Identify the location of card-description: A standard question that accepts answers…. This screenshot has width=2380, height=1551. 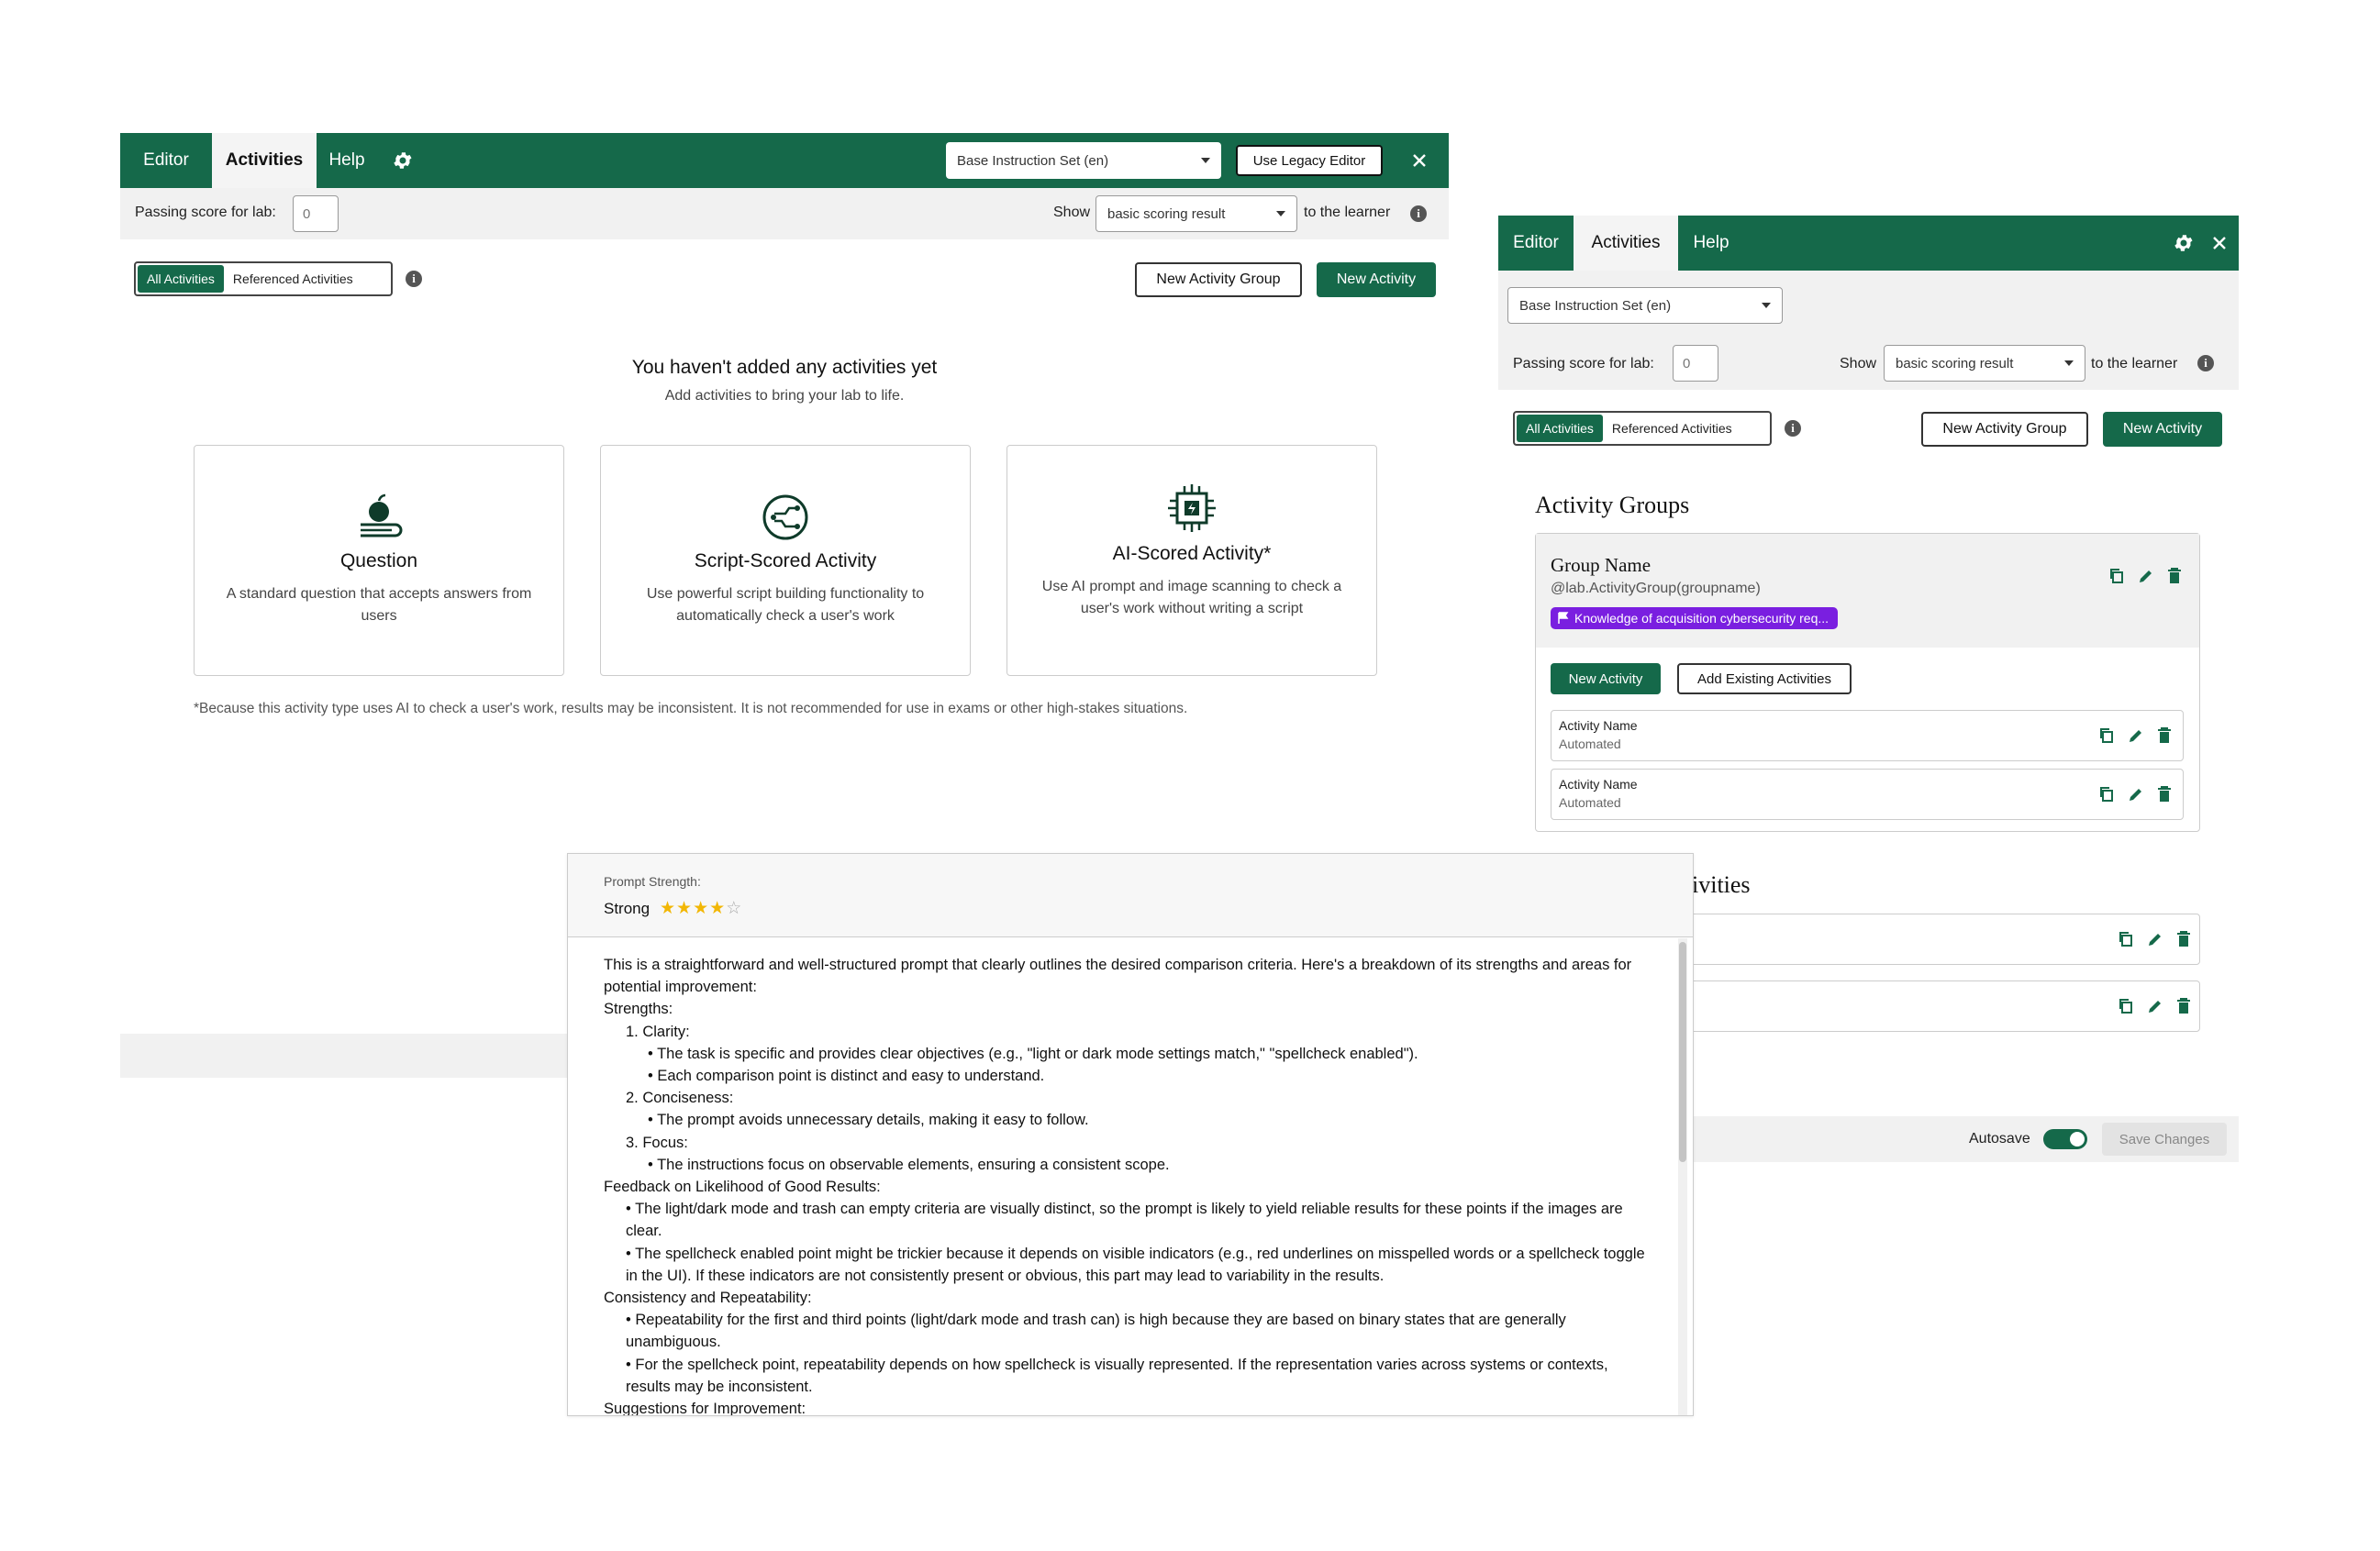
(379, 605).